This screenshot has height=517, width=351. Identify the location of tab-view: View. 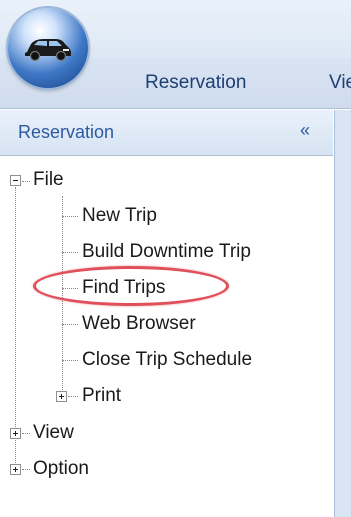
(340, 83).